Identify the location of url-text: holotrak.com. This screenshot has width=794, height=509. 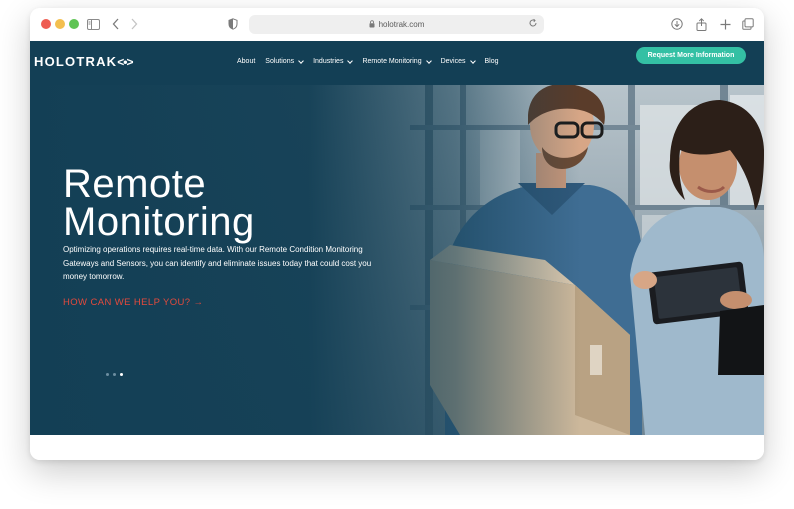
(401, 24).